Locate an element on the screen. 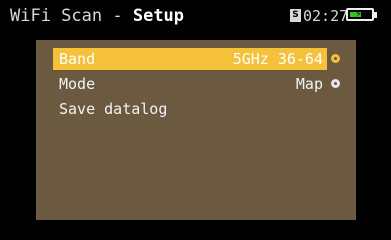 The image size is (391, 240). menu-item-save-datalog: Save datalog is located at coordinates (190, 109).